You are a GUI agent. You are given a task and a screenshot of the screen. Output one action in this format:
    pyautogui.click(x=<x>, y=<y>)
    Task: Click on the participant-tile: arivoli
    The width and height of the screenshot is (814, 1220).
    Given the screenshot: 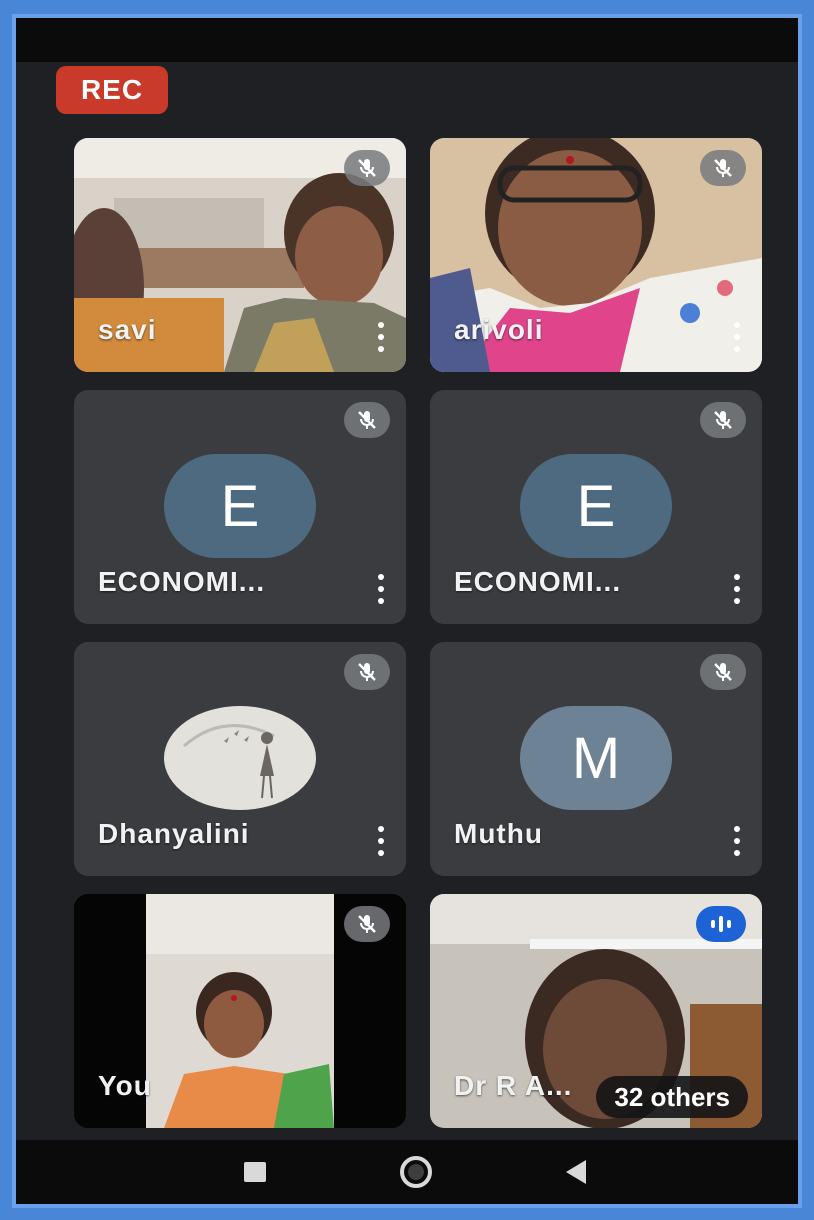 What is the action you would take?
    pyautogui.click(x=596, y=255)
    